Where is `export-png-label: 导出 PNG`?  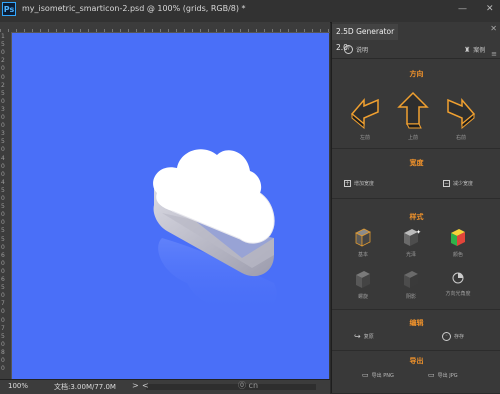 export-png-label: 导出 PNG is located at coordinates (382, 375).